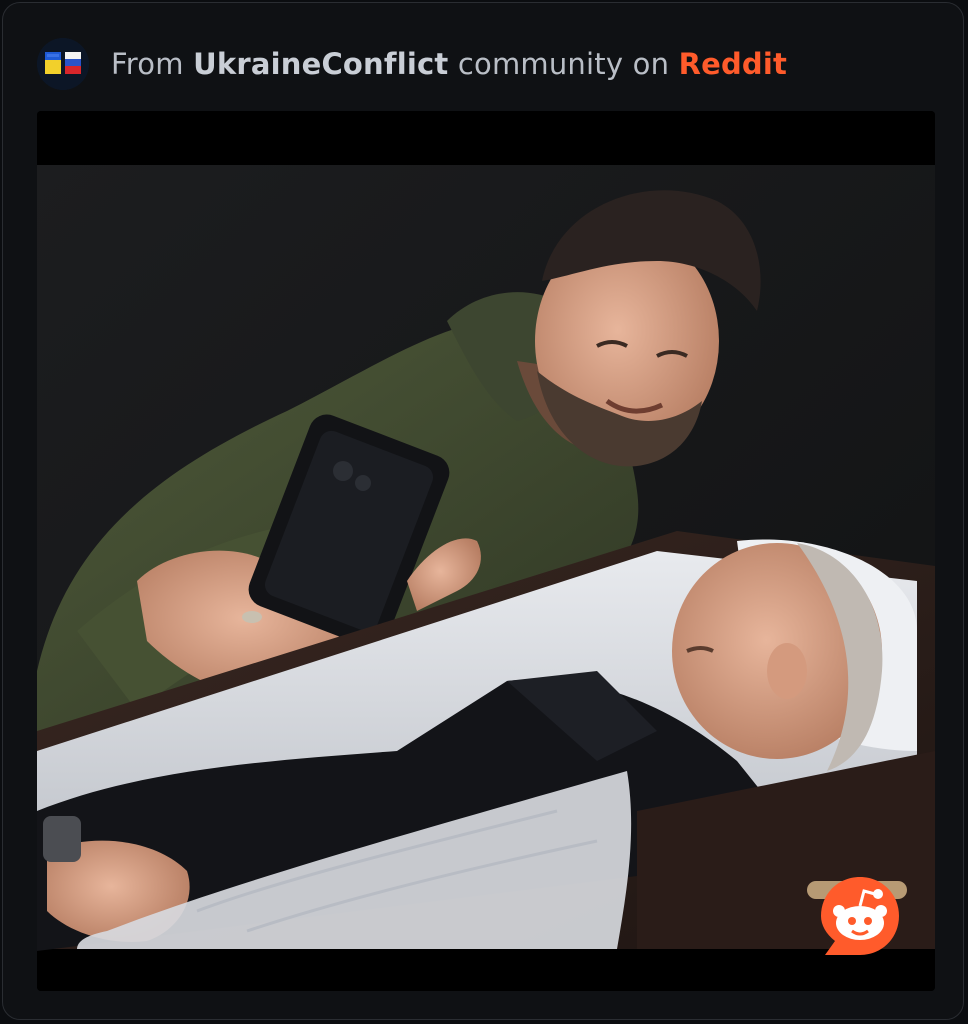 The width and height of the screenshot is (968, 1024). What do you see at coordinates (563, 64) in the screenshot?
I see `source-middle: community on` at bounding box center [563, 64].